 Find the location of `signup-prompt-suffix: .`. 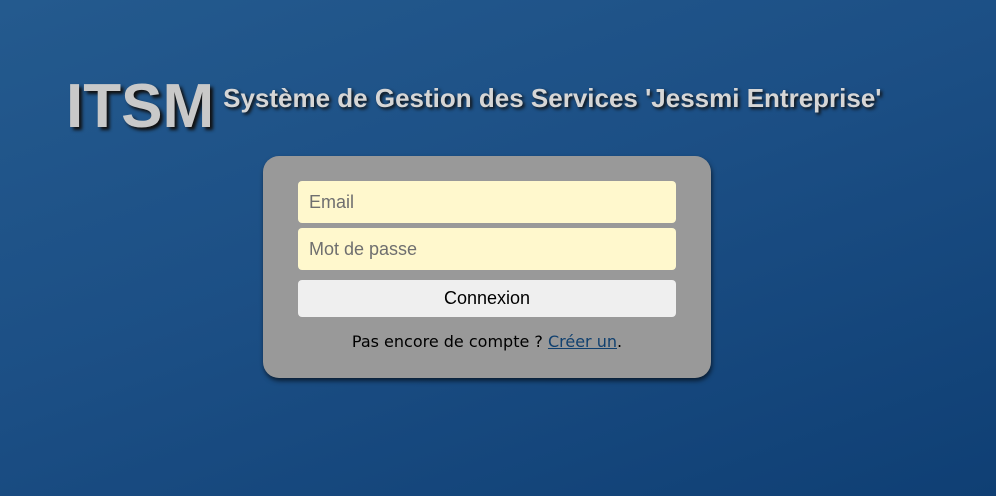

signup-prompt-suffix: . is located at coordinates (620, 341).